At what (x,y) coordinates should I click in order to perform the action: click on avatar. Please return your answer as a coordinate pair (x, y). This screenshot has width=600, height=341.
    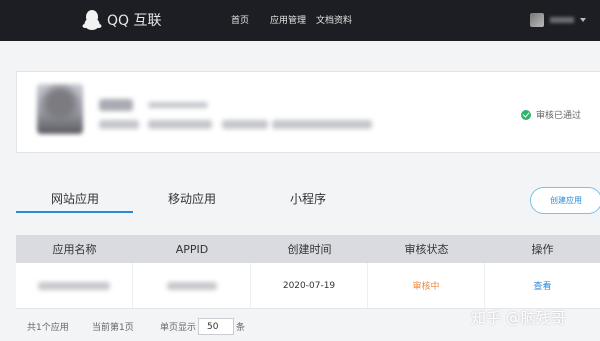
    Looking at the image, I should click on (537, 20).